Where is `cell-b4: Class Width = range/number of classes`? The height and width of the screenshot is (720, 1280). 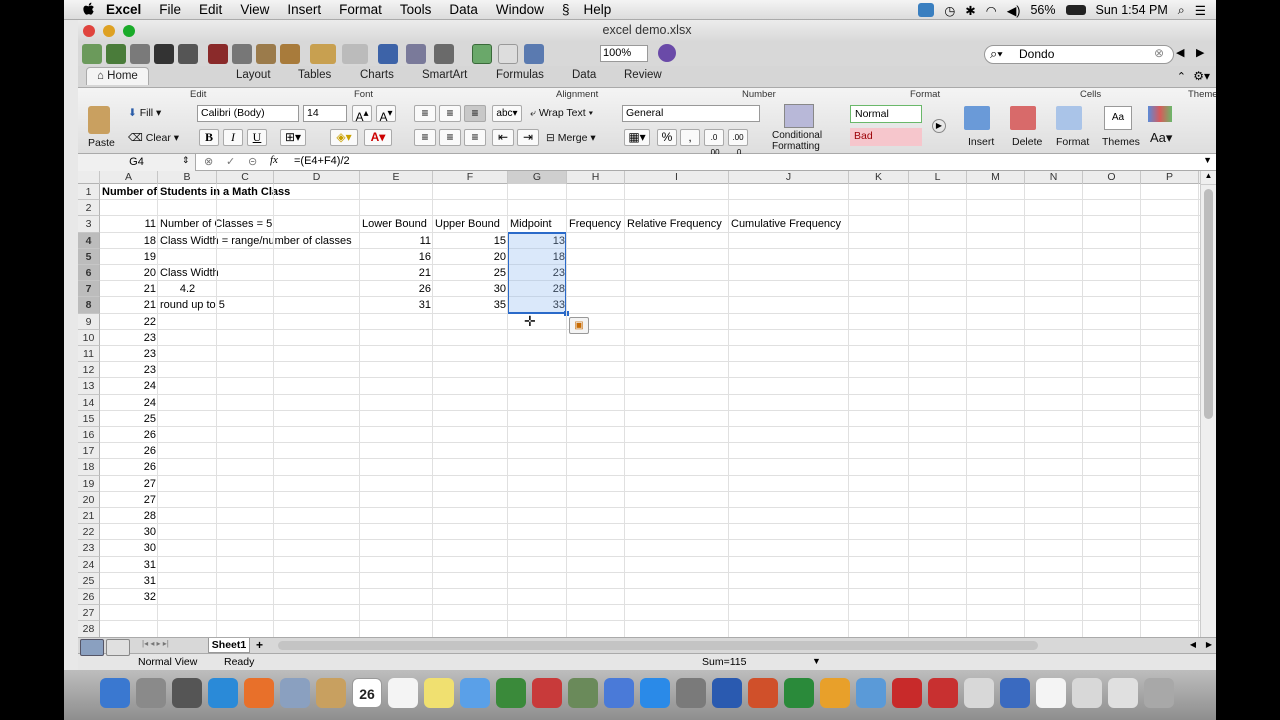
cell-b4: Class Width = range/number of classes is located at coordinates (256, 241).